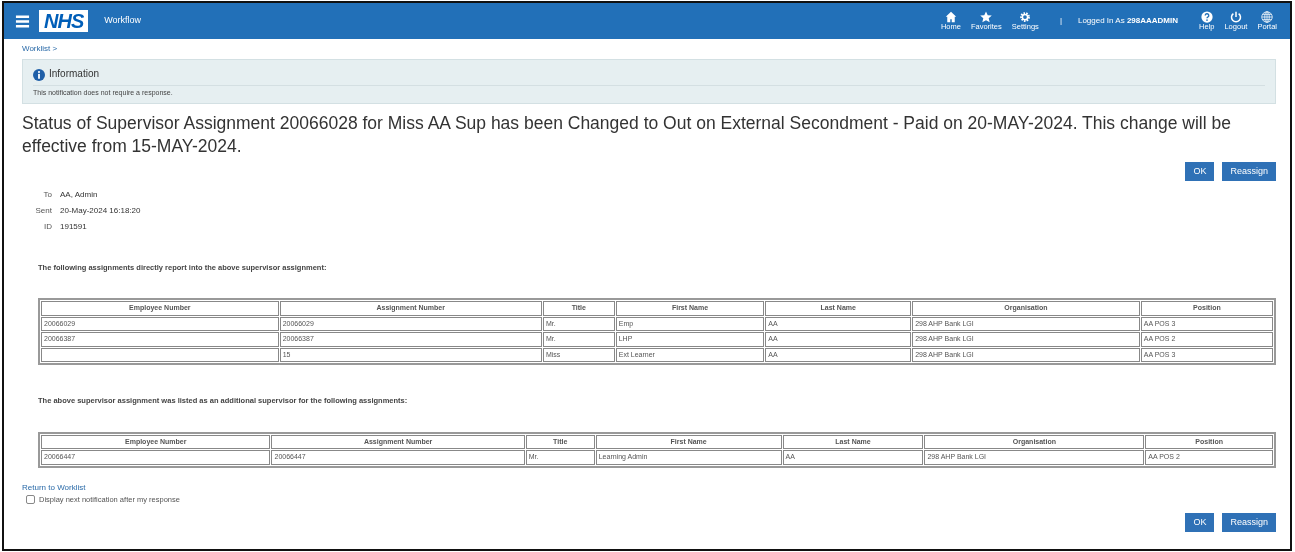 This screenshot has height=552, width=1295. What do you see at coordinates (1127, 21) in the screenshot?
I see `logged-in-user: Logged In As 298AAADMIN` at bounding box center [1127, 21].